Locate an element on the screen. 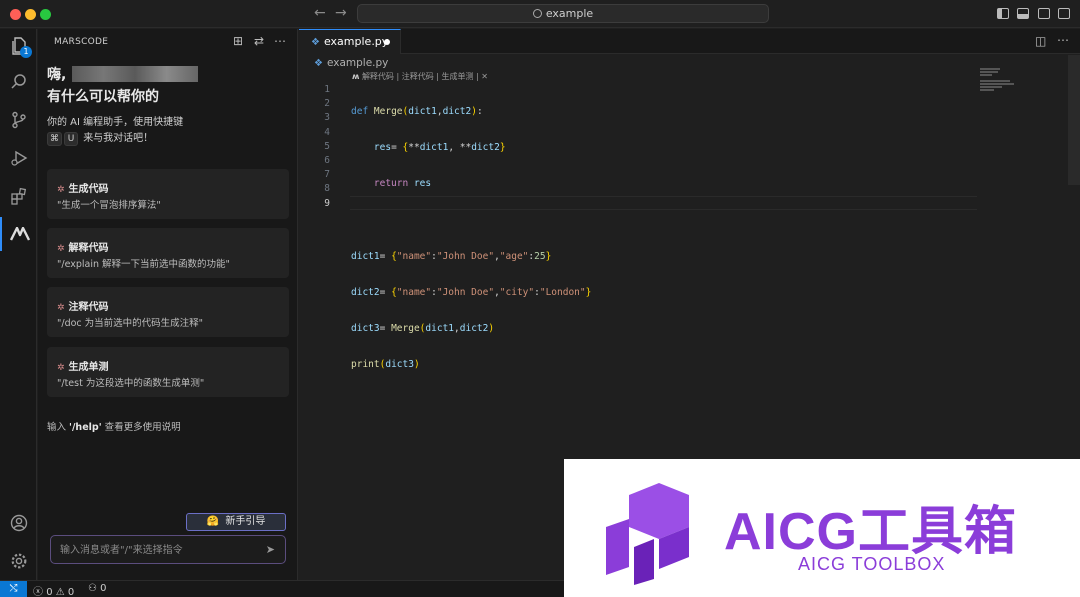 The image size is (1080, 597). remote-indicator: ⤭ is located at coordinates (13, 589).